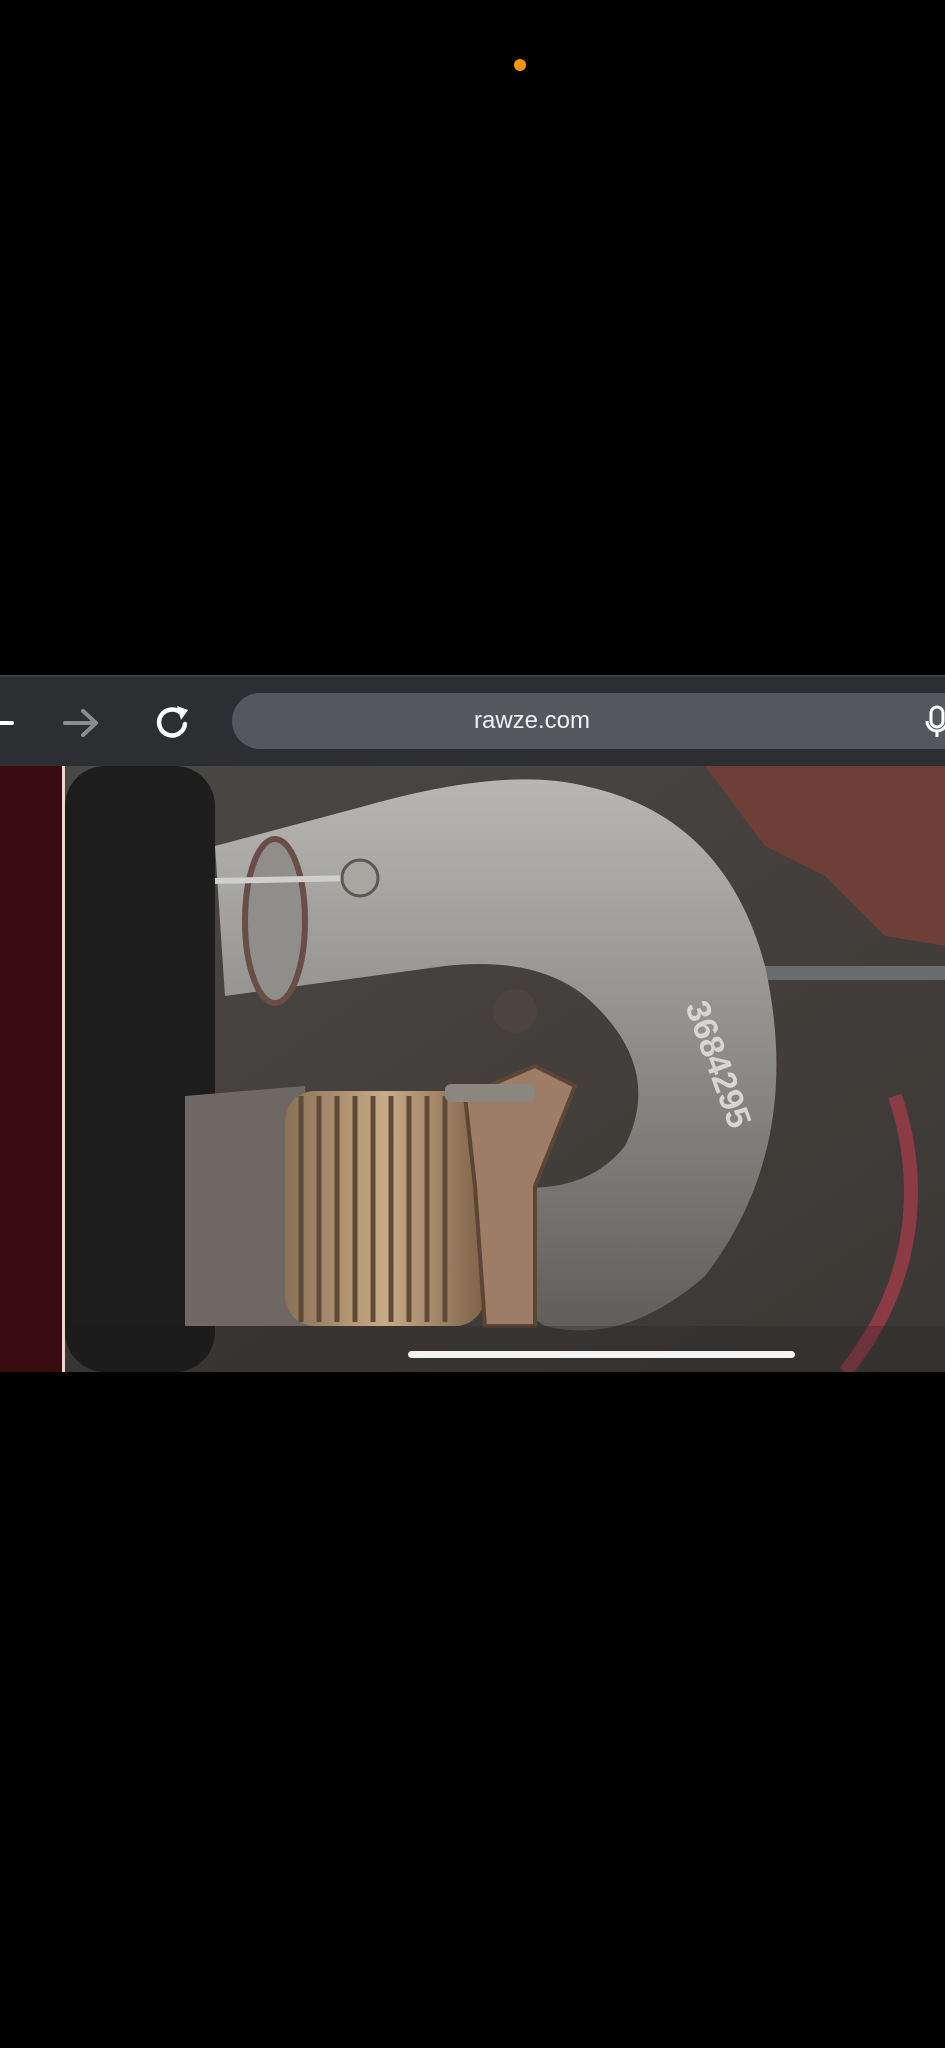 The image size is (945, 2048). I want to click on microphone-icon, so click(934, 724).